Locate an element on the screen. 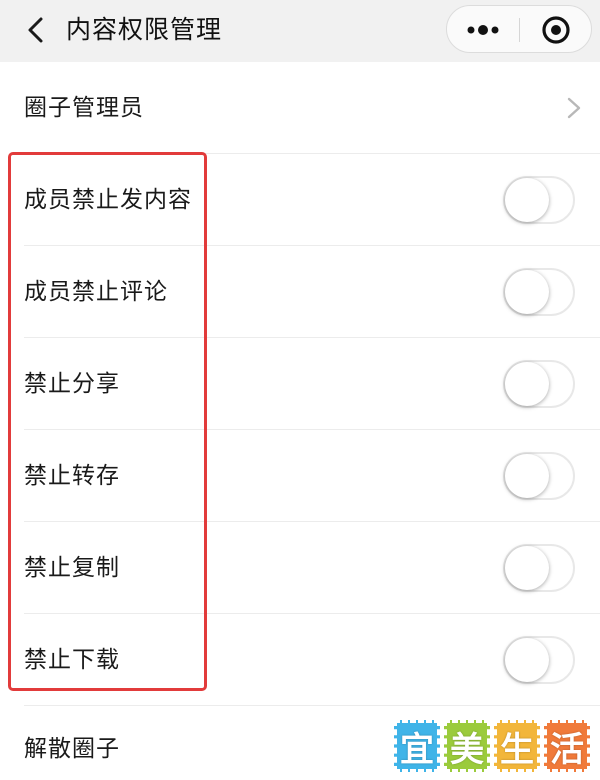 The image size is (600, 780). watermark-logo: 宜 美 生 活 is located at coordinates (492, 746).